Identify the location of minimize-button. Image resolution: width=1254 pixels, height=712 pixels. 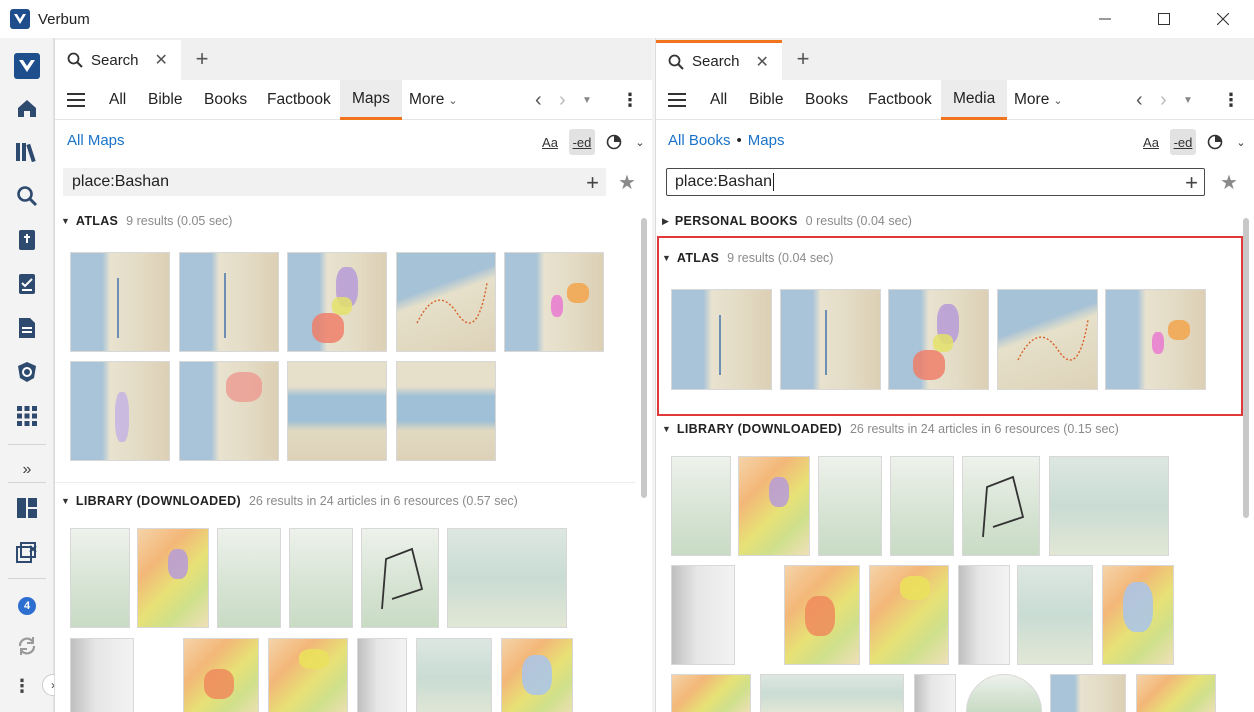
(1105, 19).